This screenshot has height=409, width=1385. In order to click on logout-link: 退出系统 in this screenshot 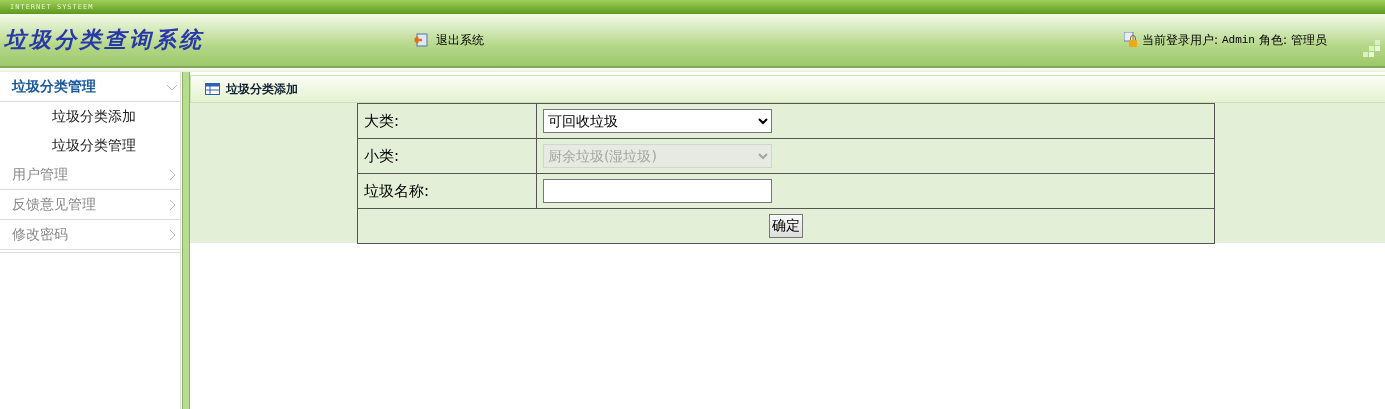, I will do `click(449, 40)`.